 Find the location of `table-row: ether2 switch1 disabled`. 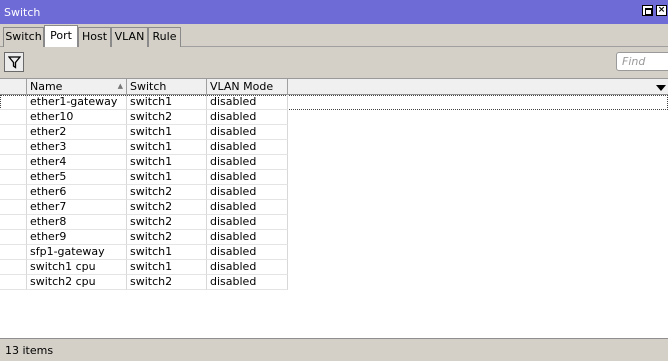

table-row: ether2 switch1 disabled is located at coordinates (334, 132).